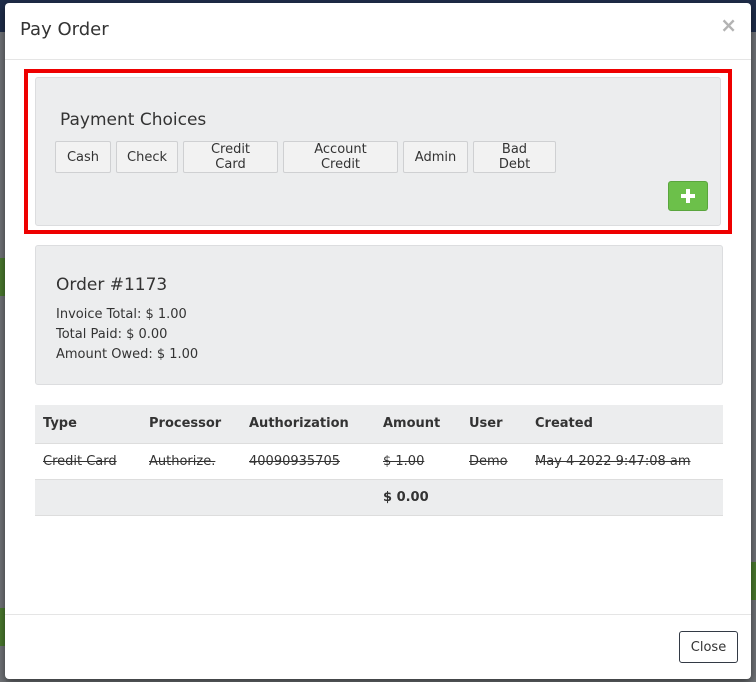  I want to click on modal-title: Pay Order, so click(64, 29).